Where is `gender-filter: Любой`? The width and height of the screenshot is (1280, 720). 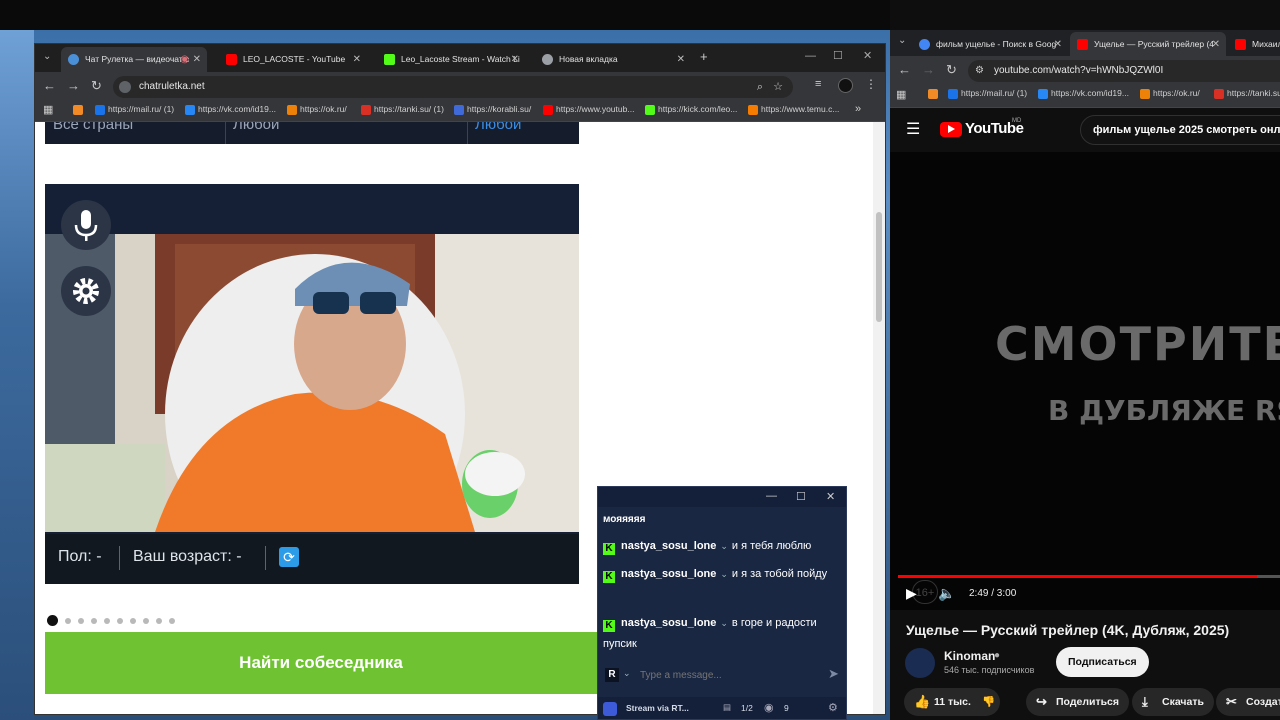 gender-filter: Любой is located at coordinates (256, 127).